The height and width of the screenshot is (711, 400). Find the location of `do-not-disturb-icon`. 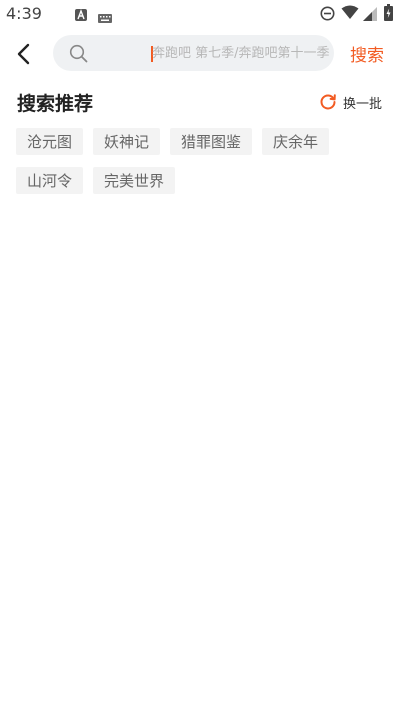

do-not-disturb-icon is located at coordinates (327, 15).